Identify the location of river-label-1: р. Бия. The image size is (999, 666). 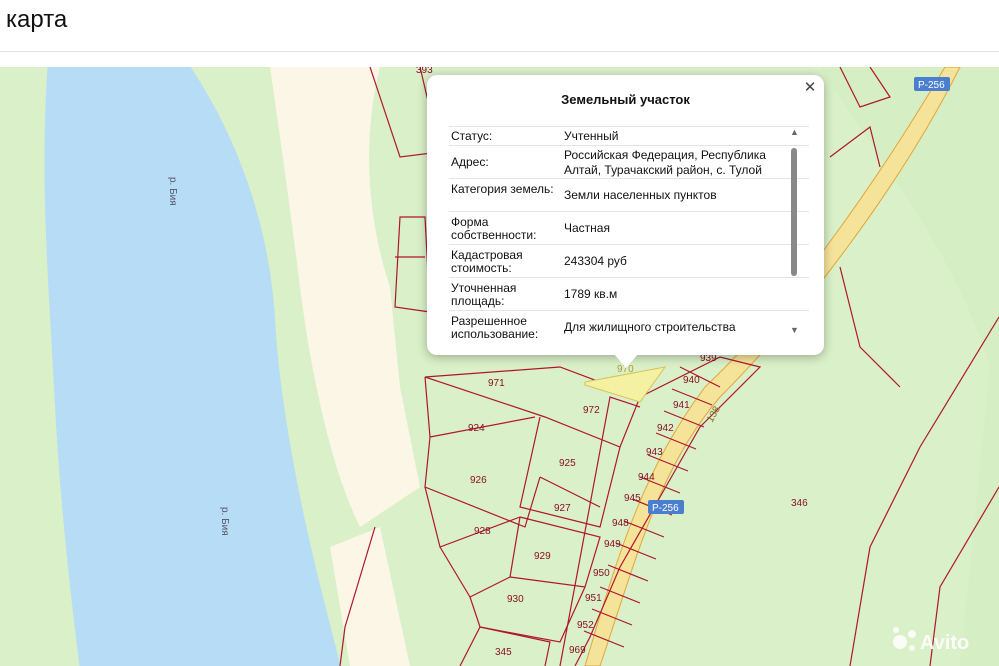
(172, 191).